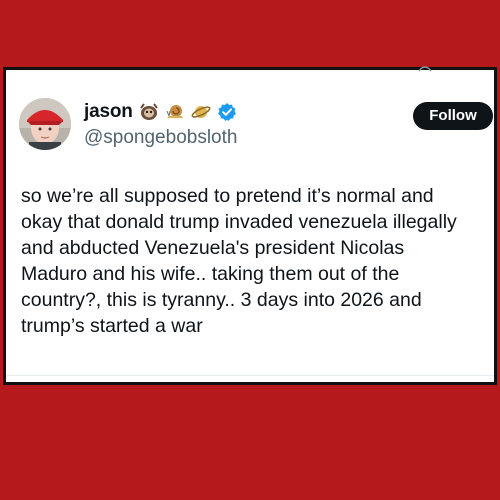 This screenshot has height=500, width=500. Describe the element at coordinates (175, 112) in the screenshot. I see `snail-emoji-icon` at that location.